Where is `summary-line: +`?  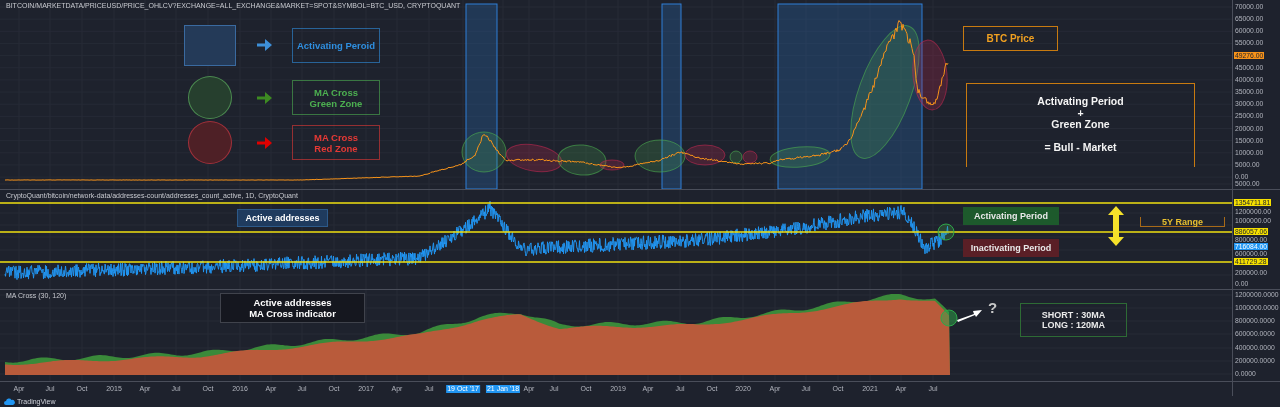
summary-line: + is located at coordinates (1080, 113).